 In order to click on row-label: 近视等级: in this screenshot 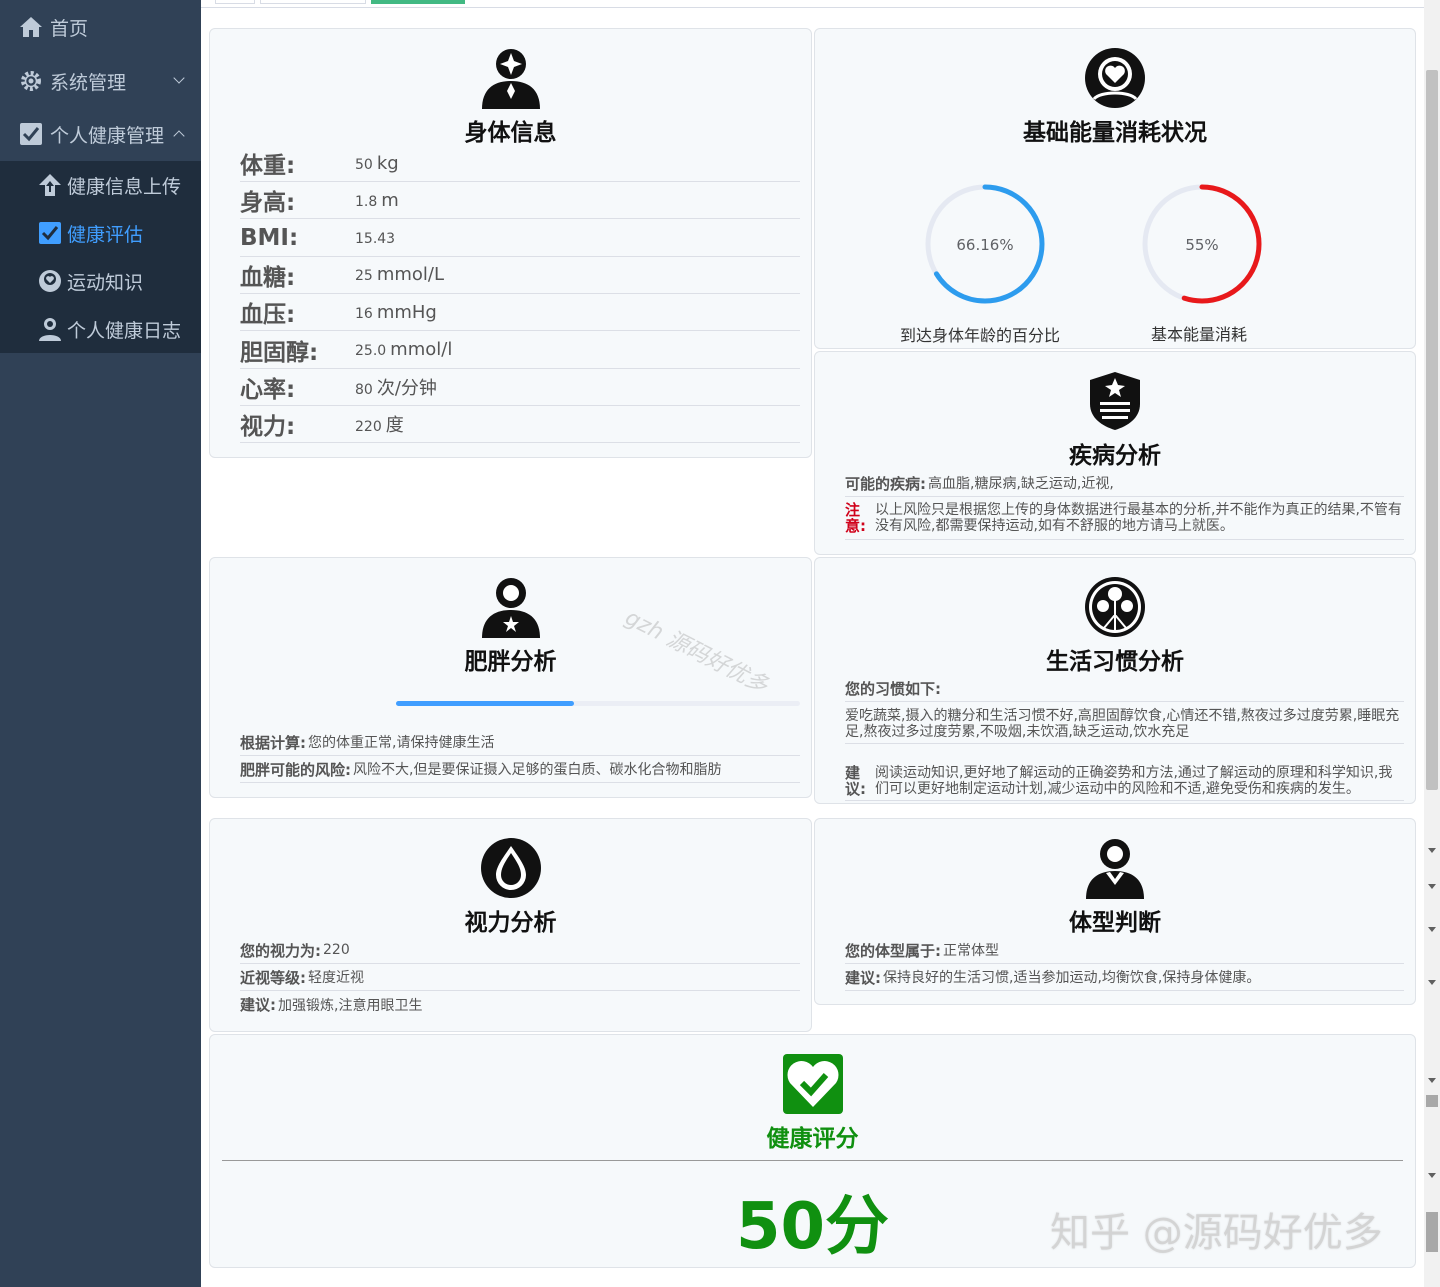, I will do `click(273, 977)`.